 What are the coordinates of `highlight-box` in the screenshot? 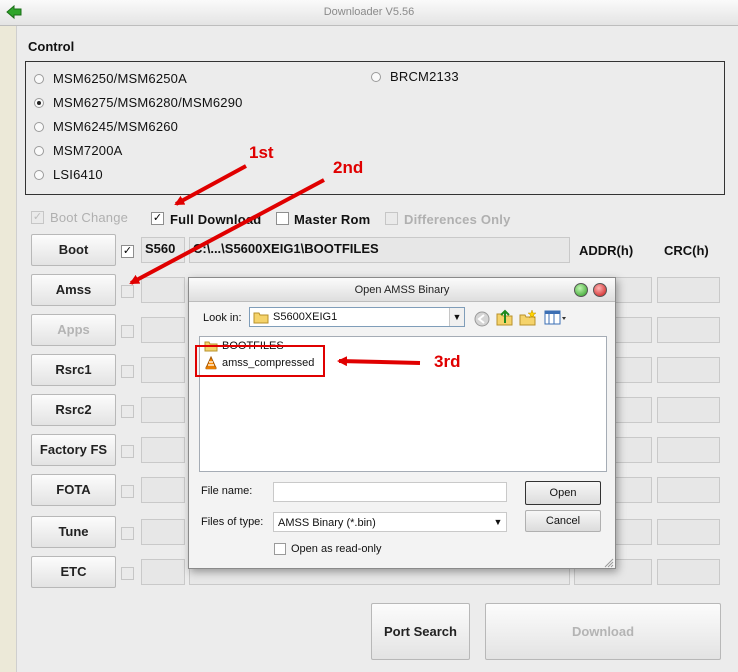 It's located at (260, 361).